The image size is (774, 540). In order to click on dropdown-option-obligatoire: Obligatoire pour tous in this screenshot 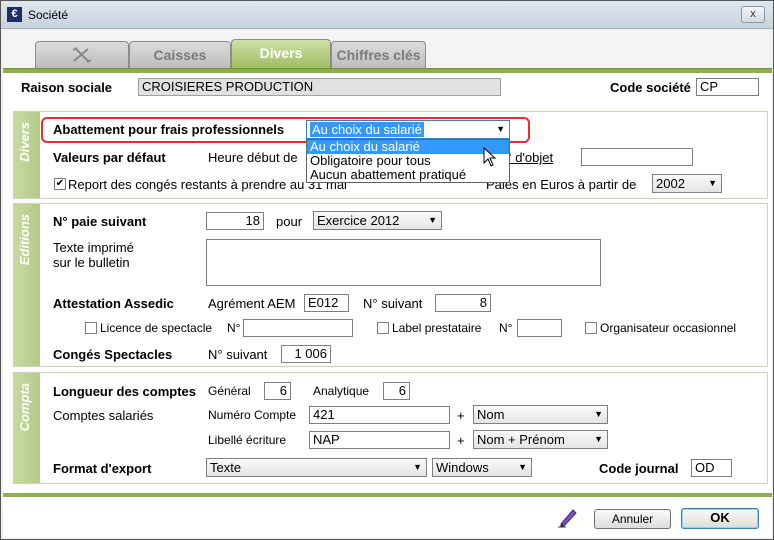, I will do `click(408, 161)`.